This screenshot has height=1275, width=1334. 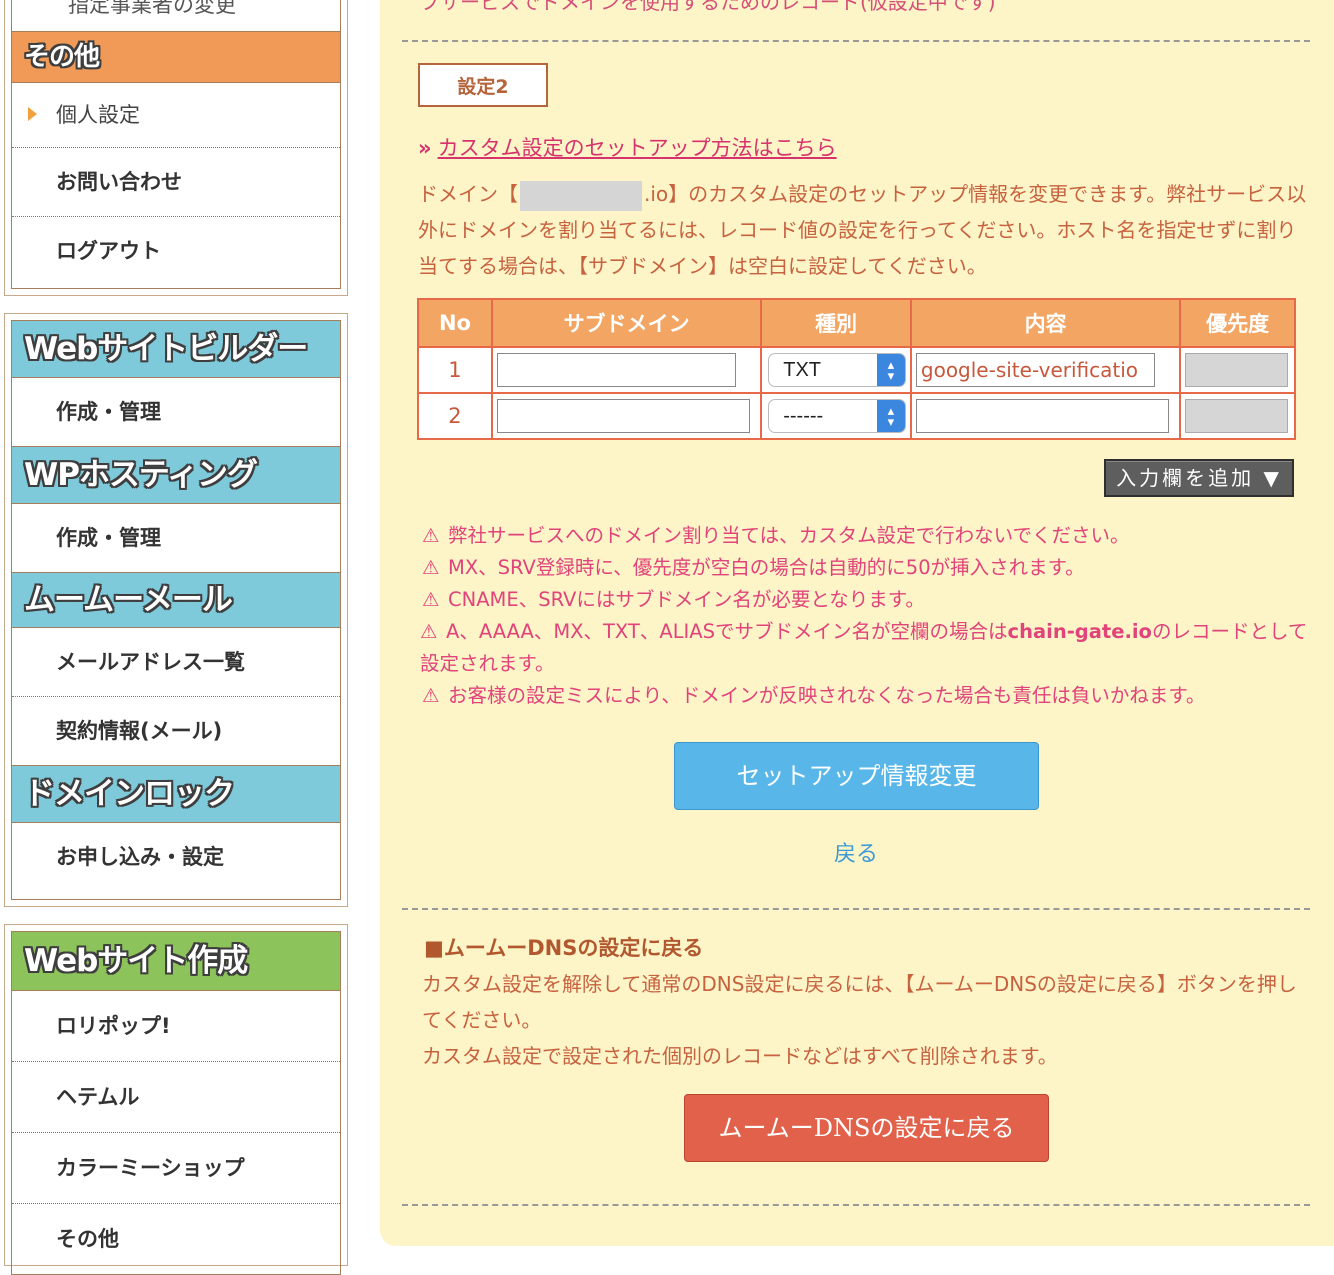 I want to click on table-row: 1 TXT ▴ ▾ google-site-verificatio, so click(x=856, y=370).